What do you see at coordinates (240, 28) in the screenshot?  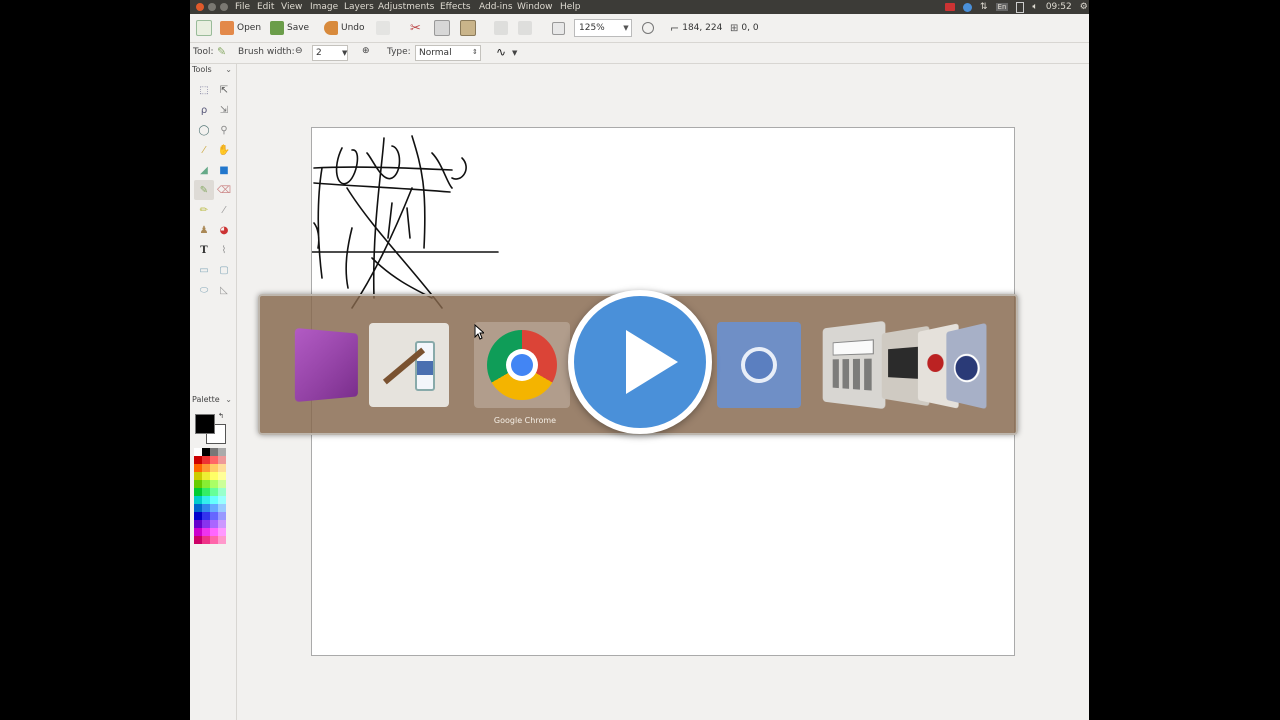 I see `open-button: Open` at bounding box center [240, 28].